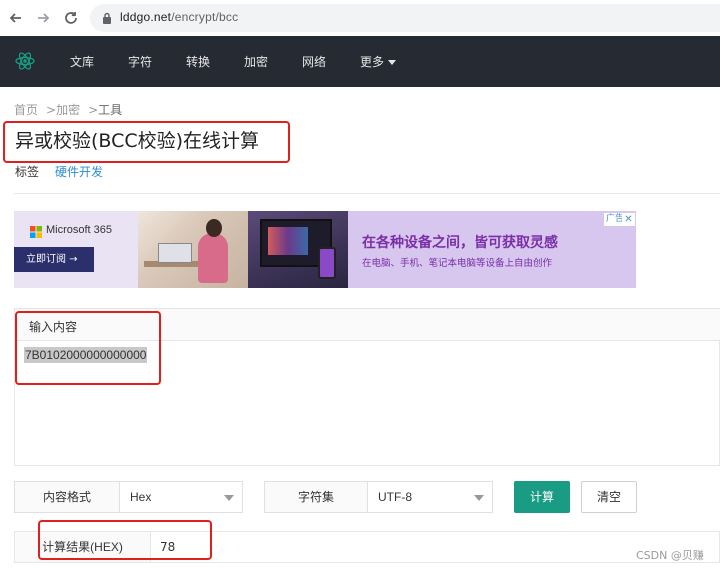 This screenshot has width=720, height=570. What do you see at coordinates (314, 61) in the screenshot?
I see `nav-item-network: 网络` at bounding box center [314, 61].